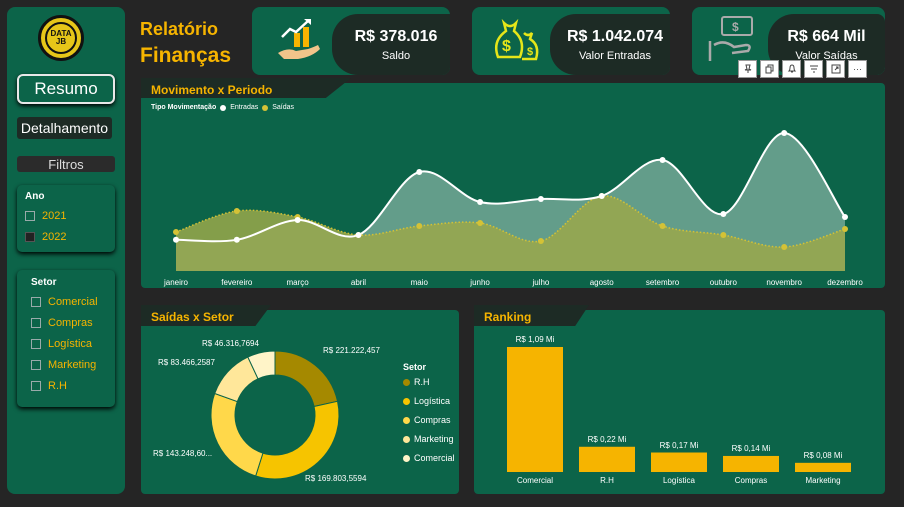 Image resolution: width=904 pixels, height=507 pixels. Describe the element at coordinates (432, 401) in the screenshot. I see `legend-item-label: Logística` at that location.